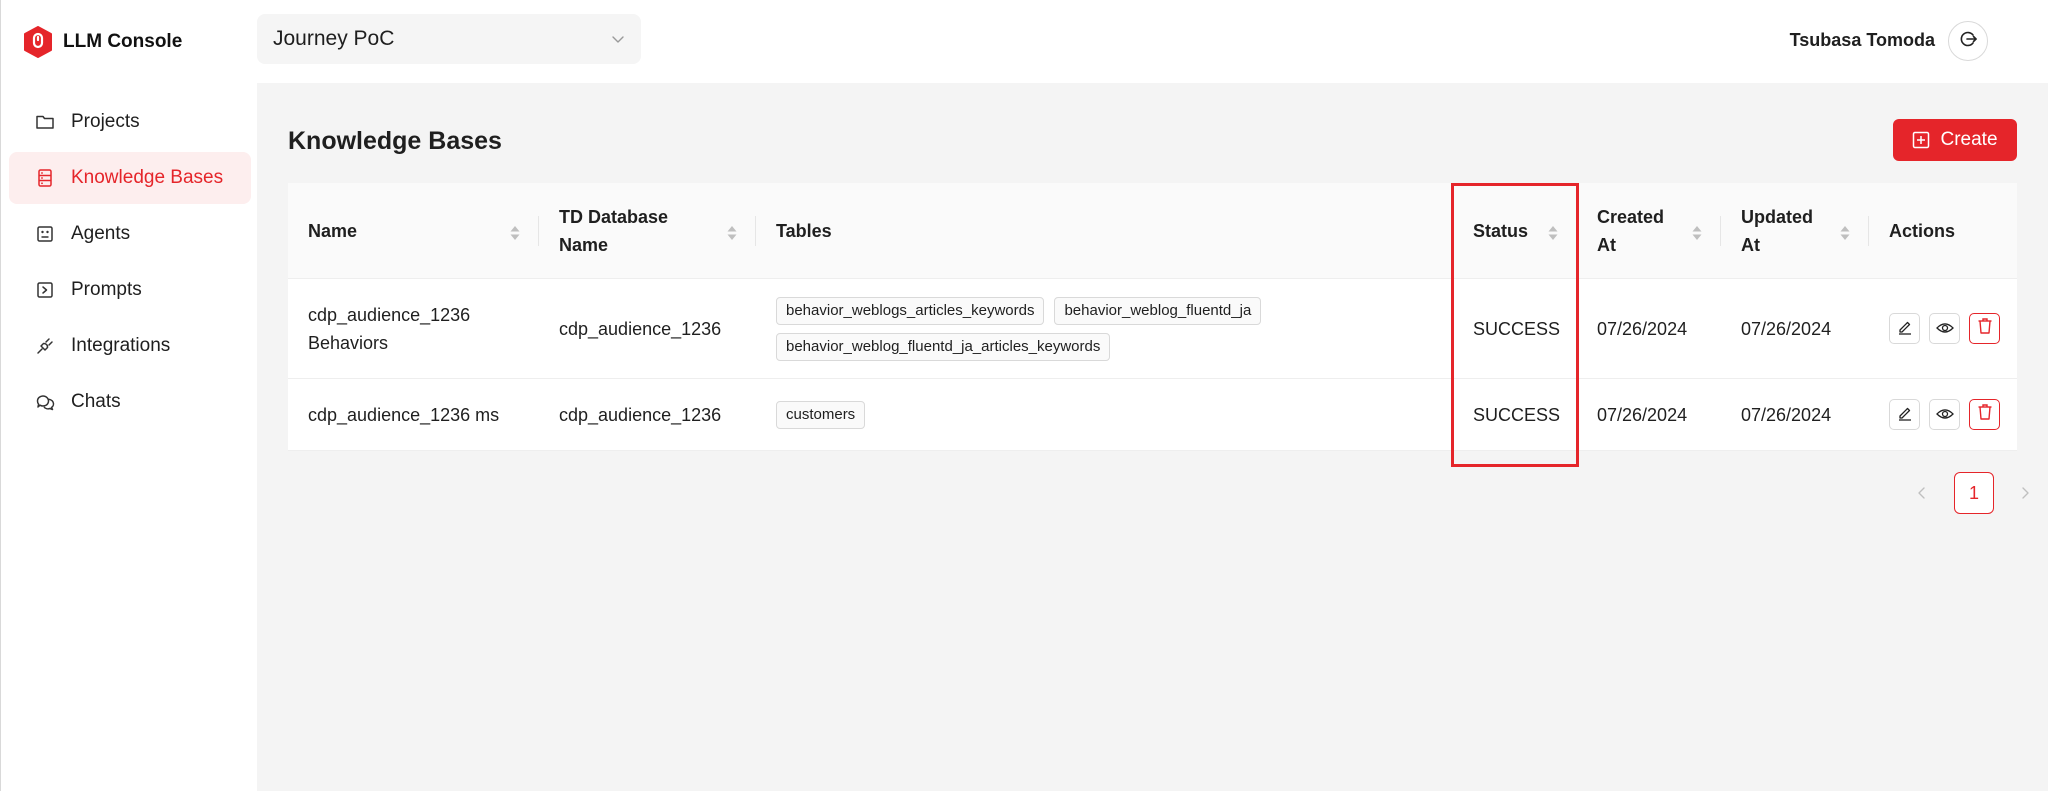 Image resolution: width=2048 pixels, height=791 pixels. I want to click on robot-icon, so click(45, 234).